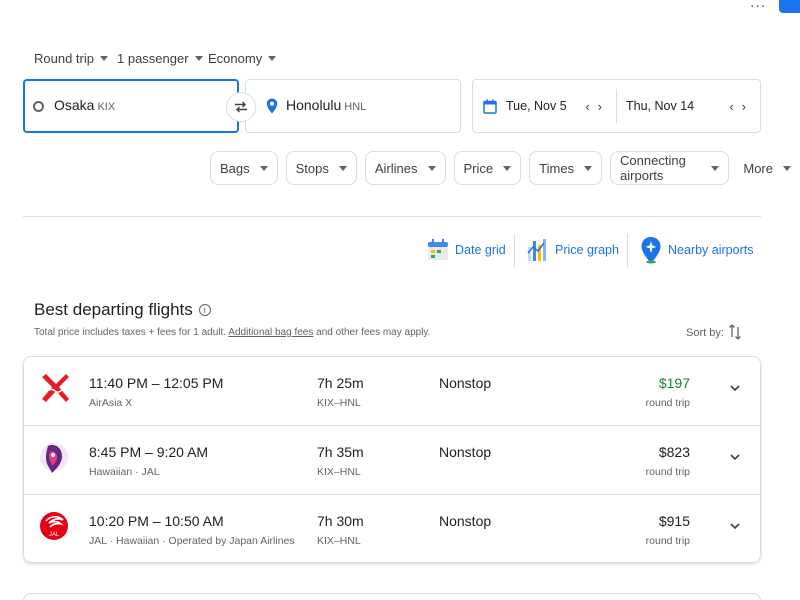 This screenshot has height=600, width=800. I want to click on jal-logo-text: JAL, so click(54, 535).